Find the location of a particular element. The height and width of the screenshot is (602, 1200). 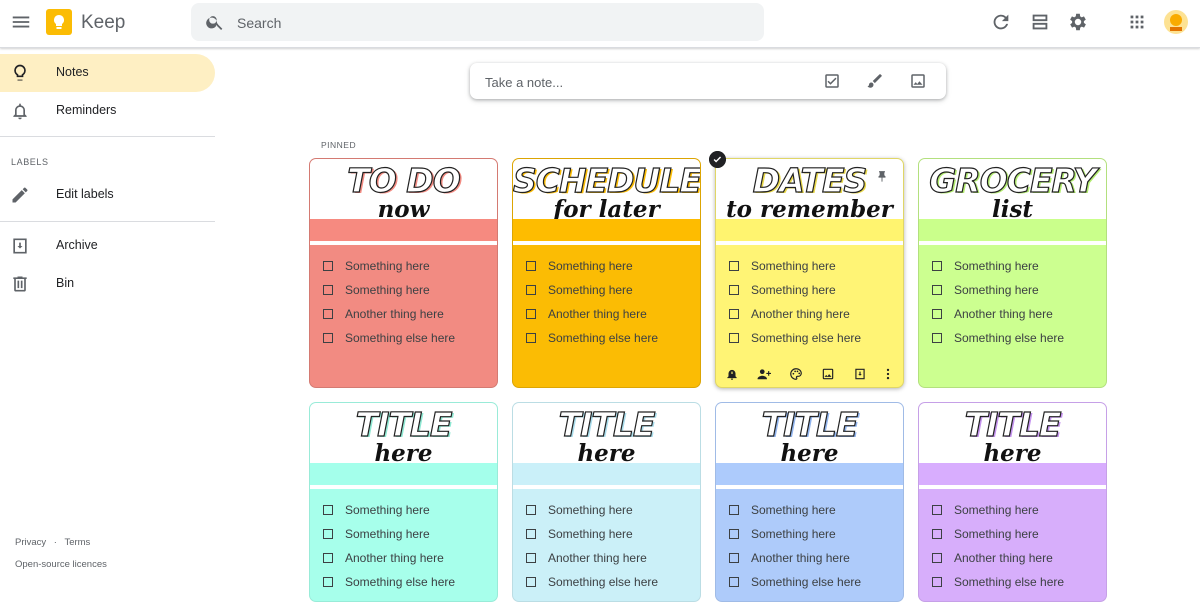

sidebar-item-label: Bin is located at coordinates (65, 283).